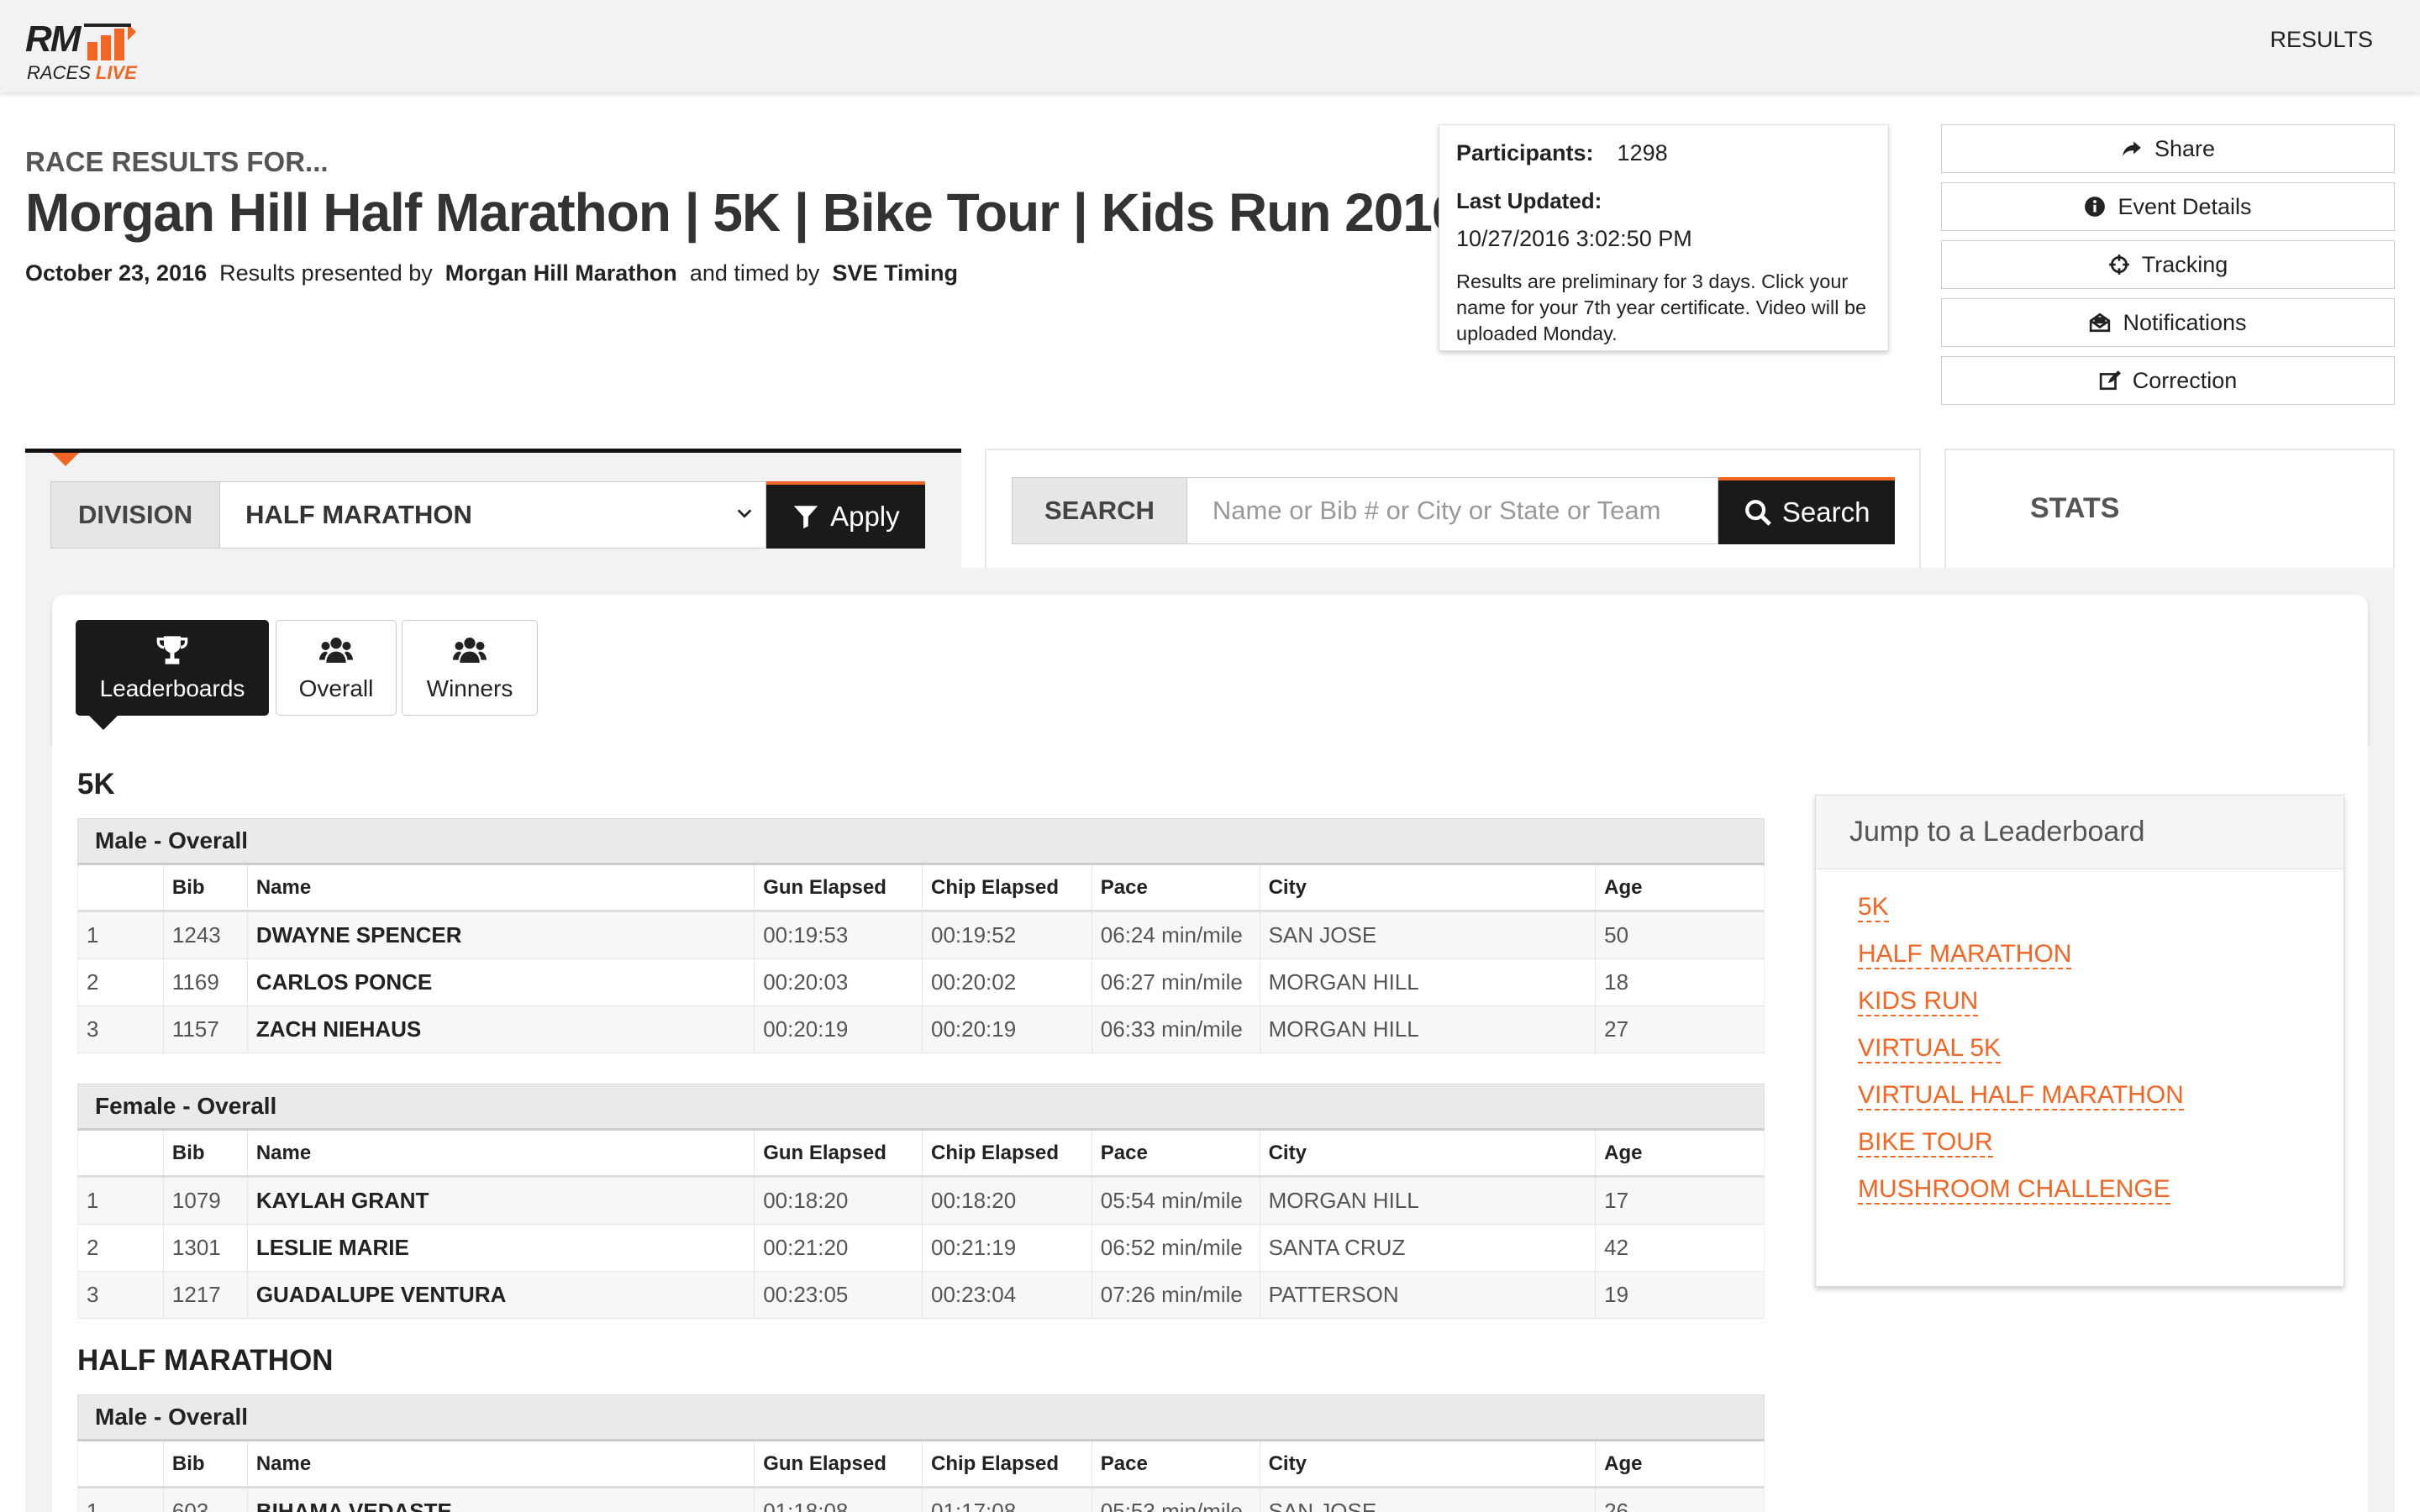 This screenshot has width=2420, height=1512. What do you see at coordinates (1428, 1295) in the screenshot?
I see `table-cell: PATTERSON` at bounding box center [1428, 1295].